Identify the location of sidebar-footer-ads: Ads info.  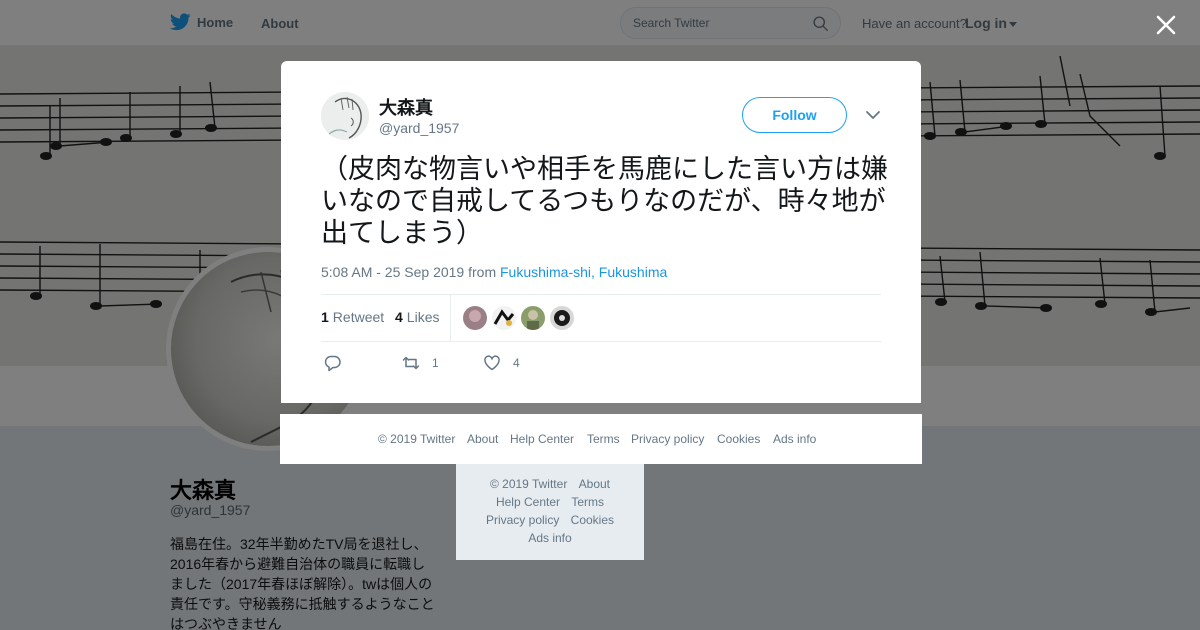
(549, 538).